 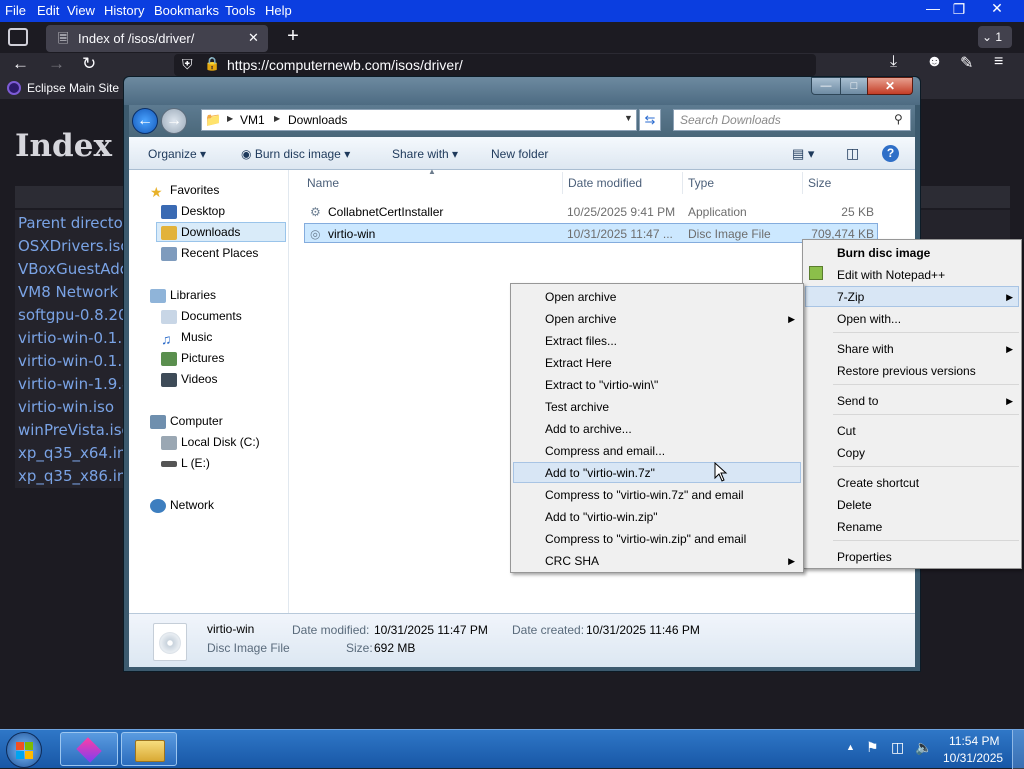 What do you see at coordinates (75, 384) in the screenshot?
I see `dir-link: virtio-win-1.9.4` at bounding box center [75, 384].